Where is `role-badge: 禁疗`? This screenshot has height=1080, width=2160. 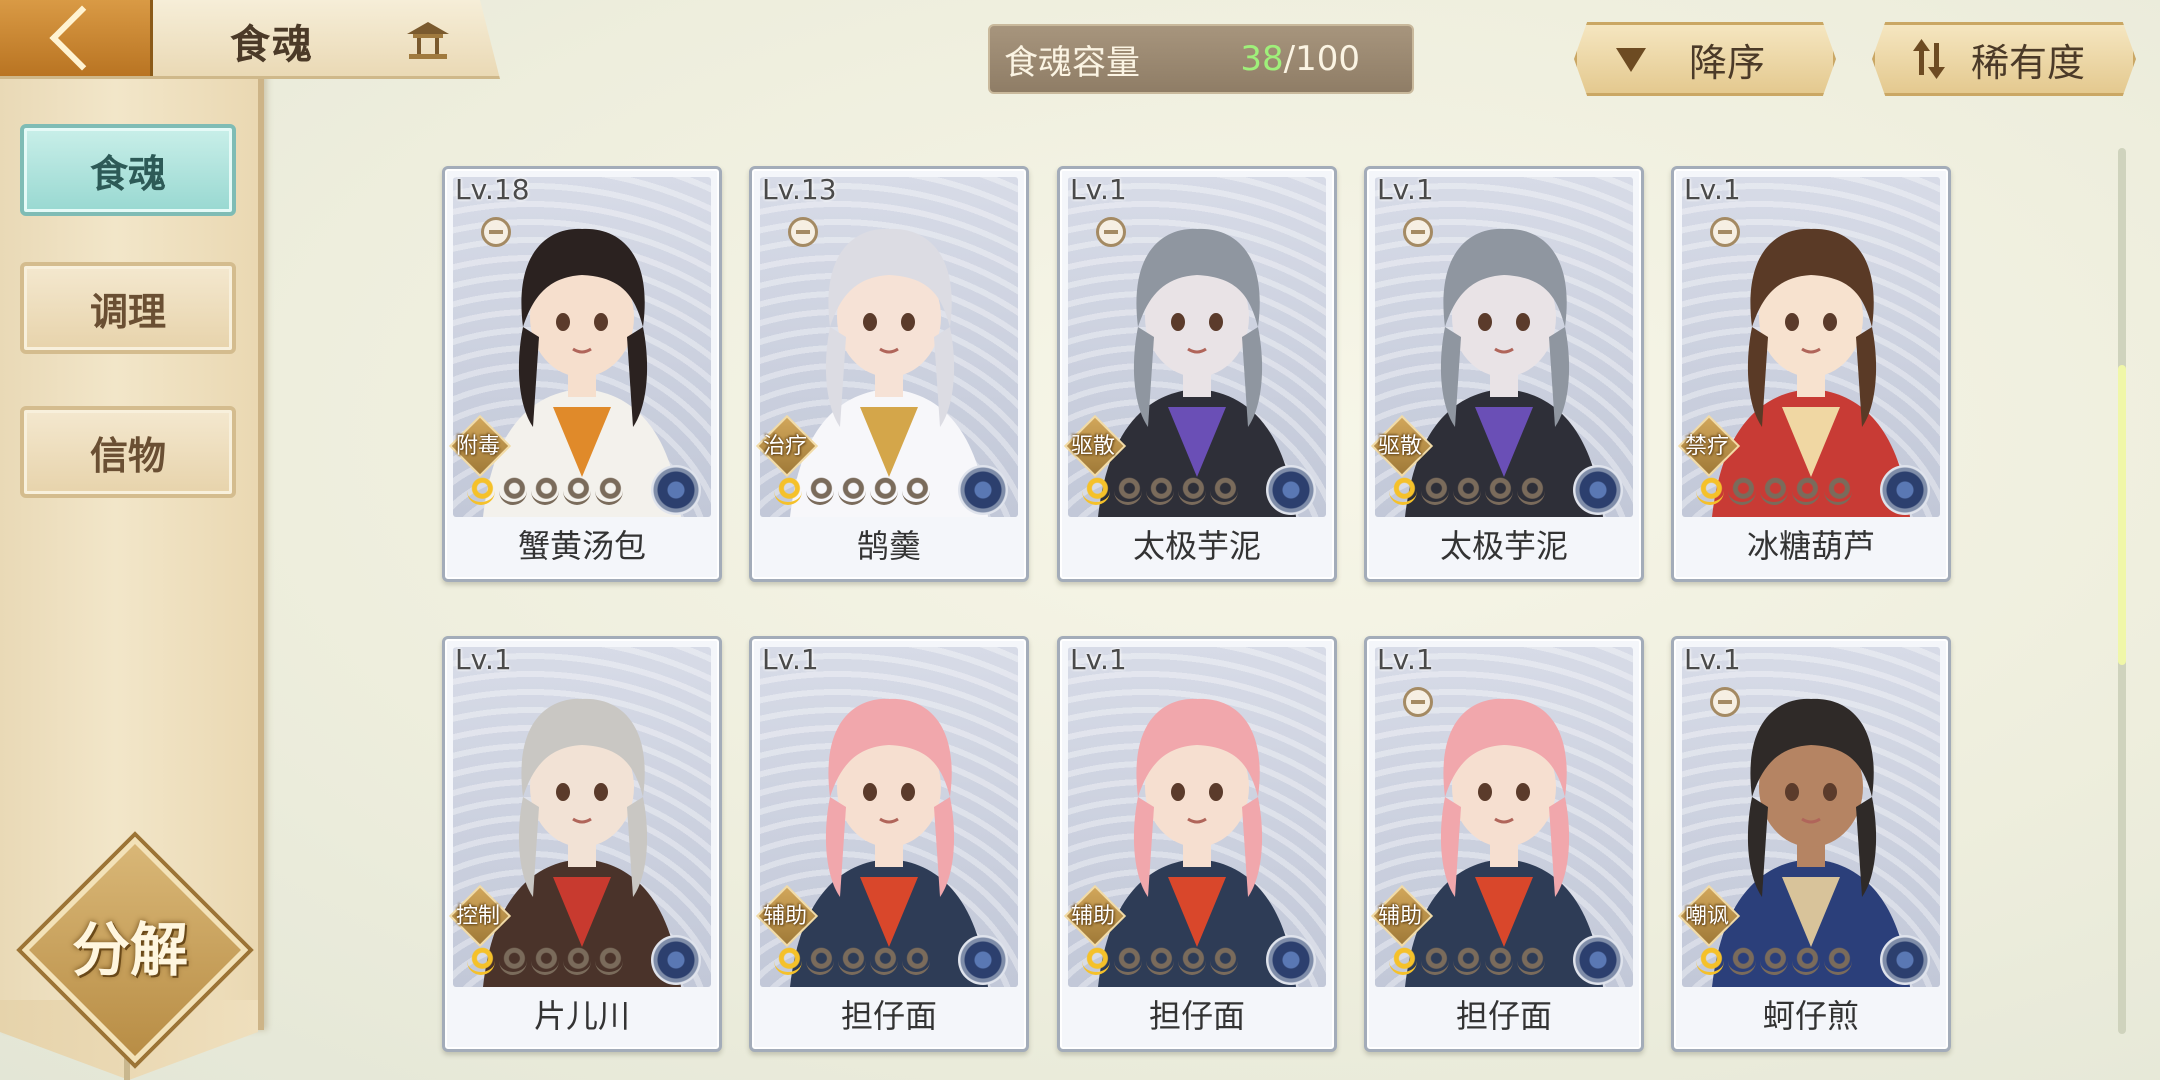
role-badge: 禁疗 is located at coordinates (1709, 446).